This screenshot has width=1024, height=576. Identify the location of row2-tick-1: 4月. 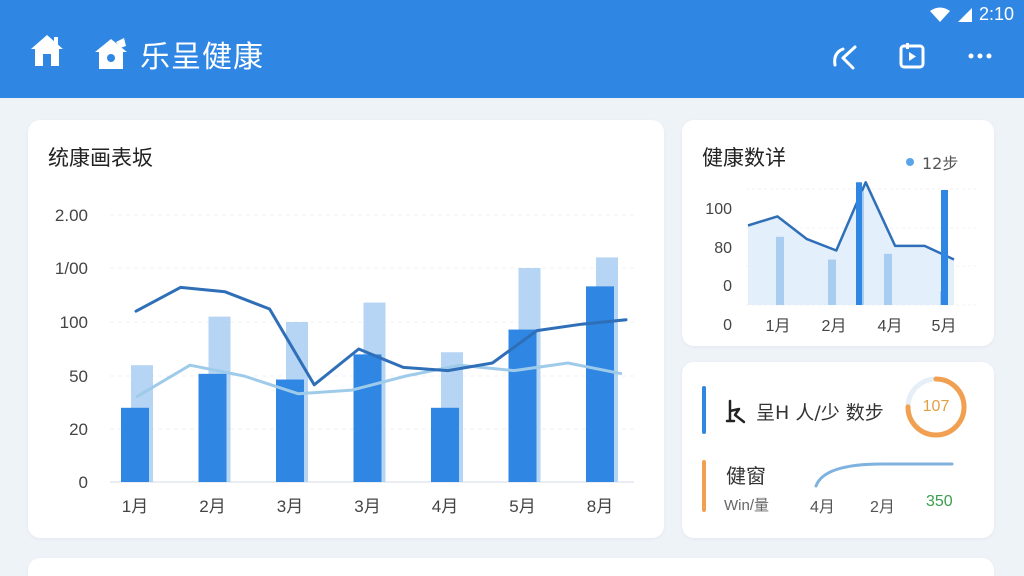
(822, 507).